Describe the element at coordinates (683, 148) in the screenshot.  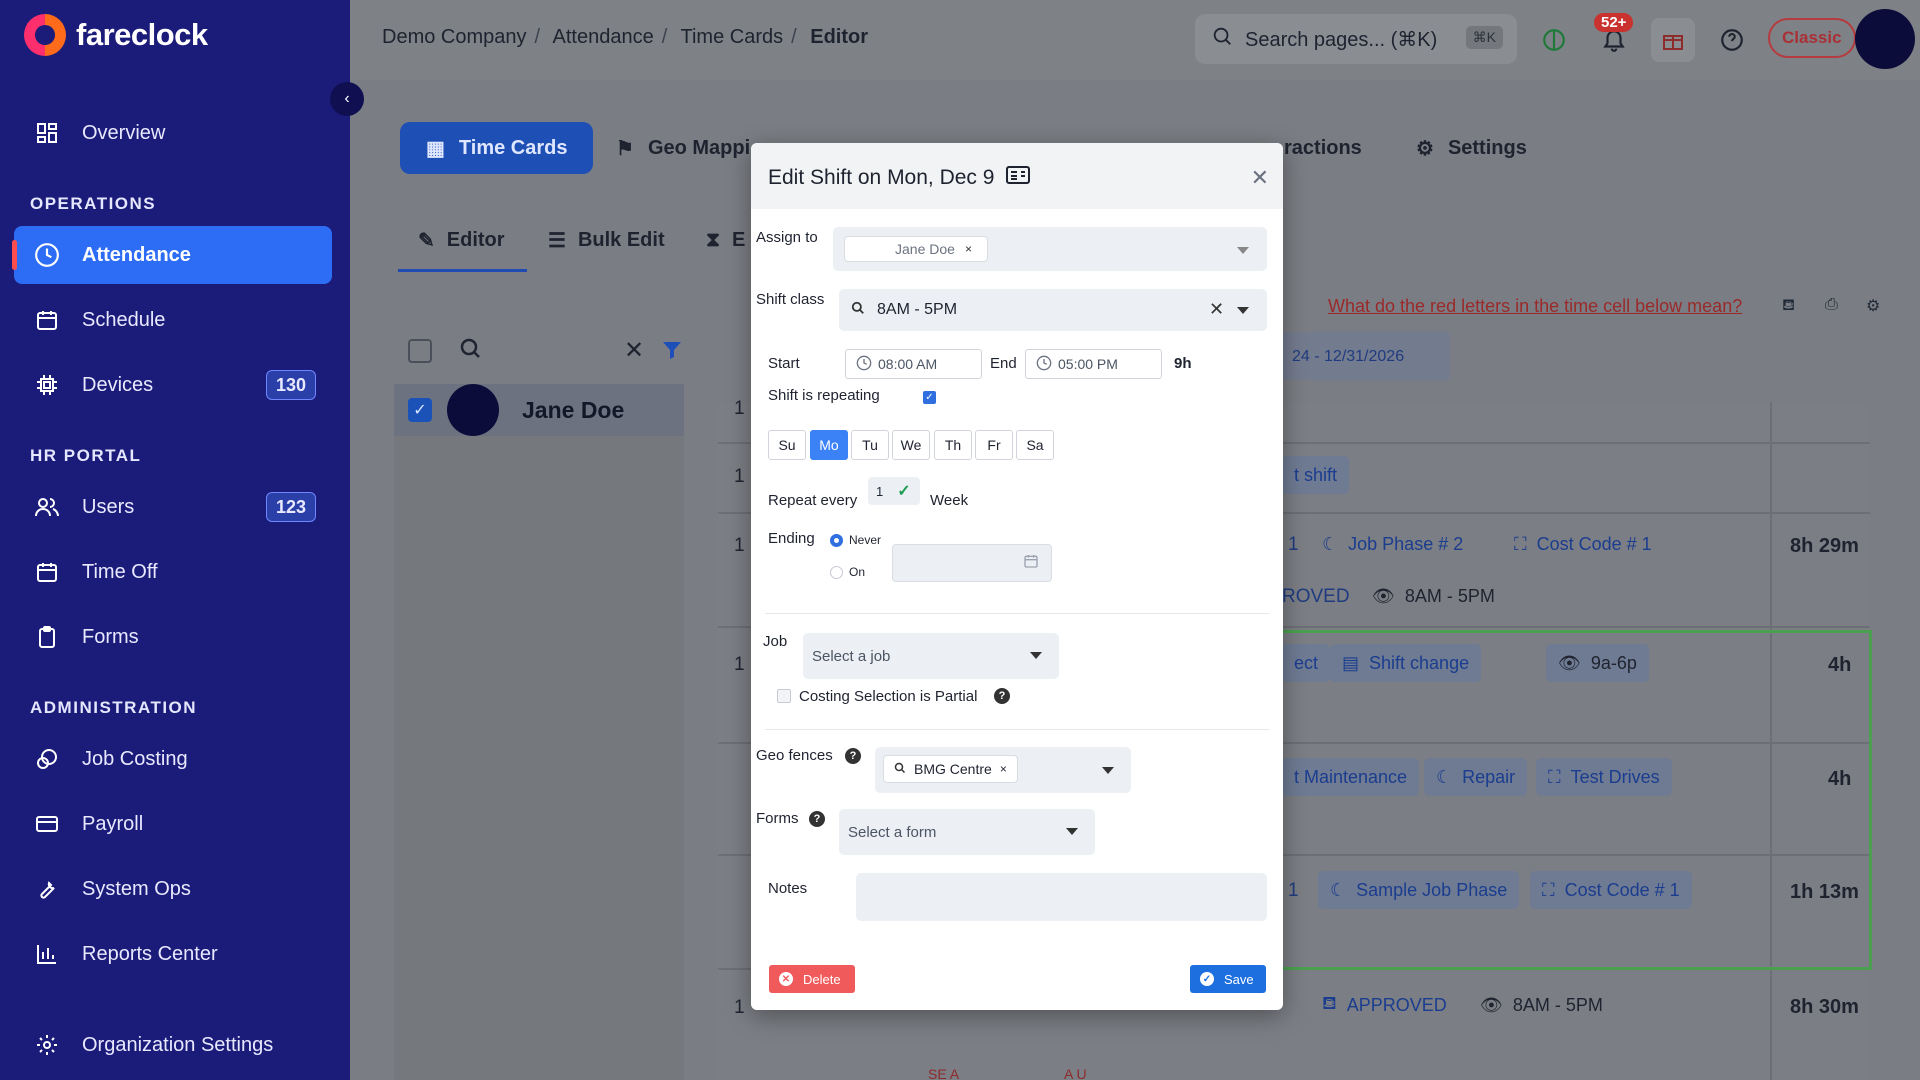
I see `tab-geo-mapping: ⚑ Geo Mappi` at that location.